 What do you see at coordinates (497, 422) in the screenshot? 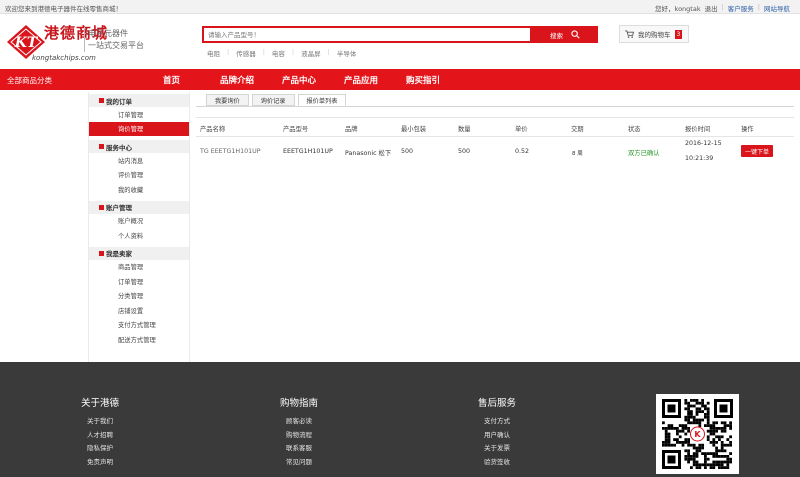
I see `footer-link: 支付方式` at bounding box center [497, 422].